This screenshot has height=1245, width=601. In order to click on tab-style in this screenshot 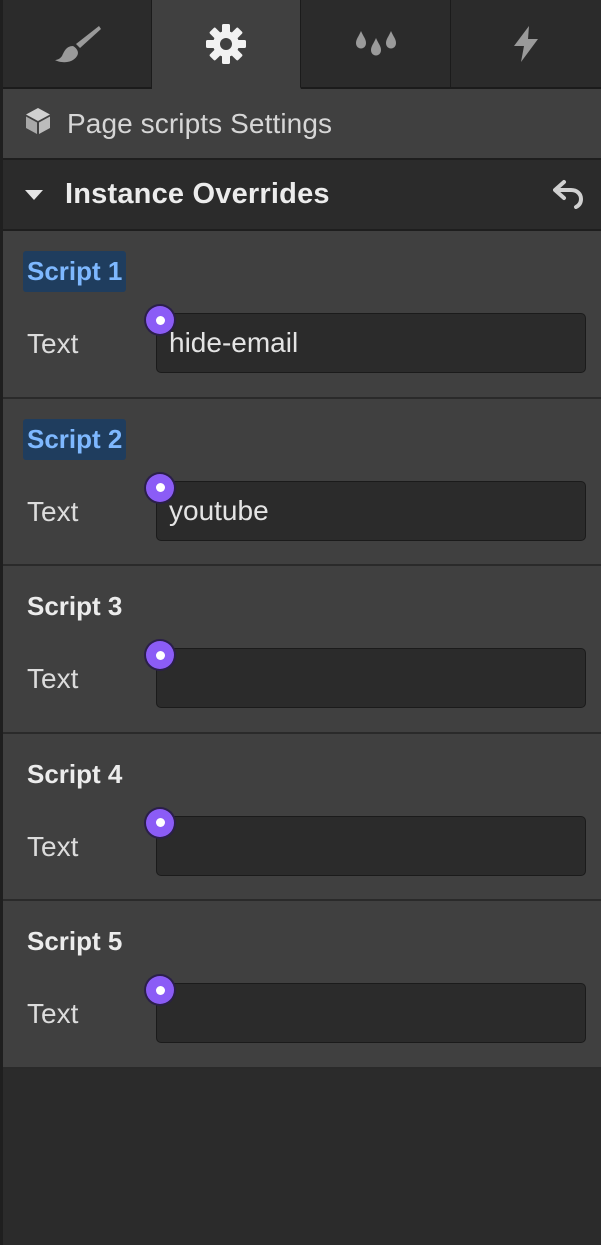, I will do `click(77, 44)`.